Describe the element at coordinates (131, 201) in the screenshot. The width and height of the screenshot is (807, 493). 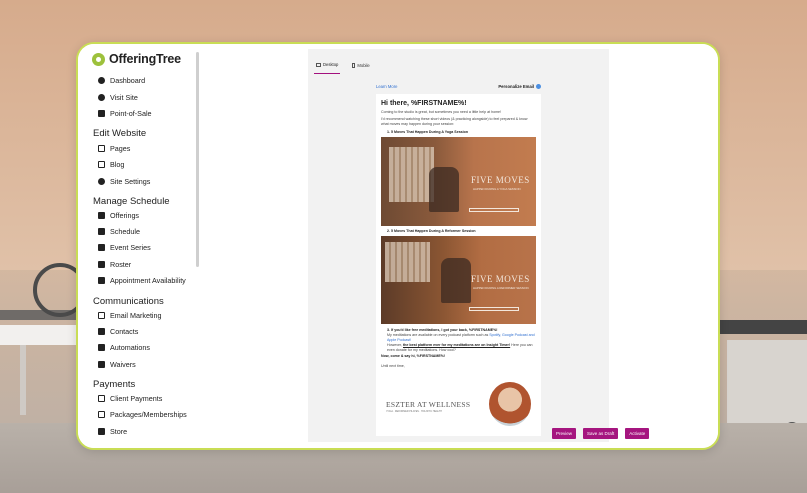
I see `section-manage-schedule: Manage Schedule` at that location.